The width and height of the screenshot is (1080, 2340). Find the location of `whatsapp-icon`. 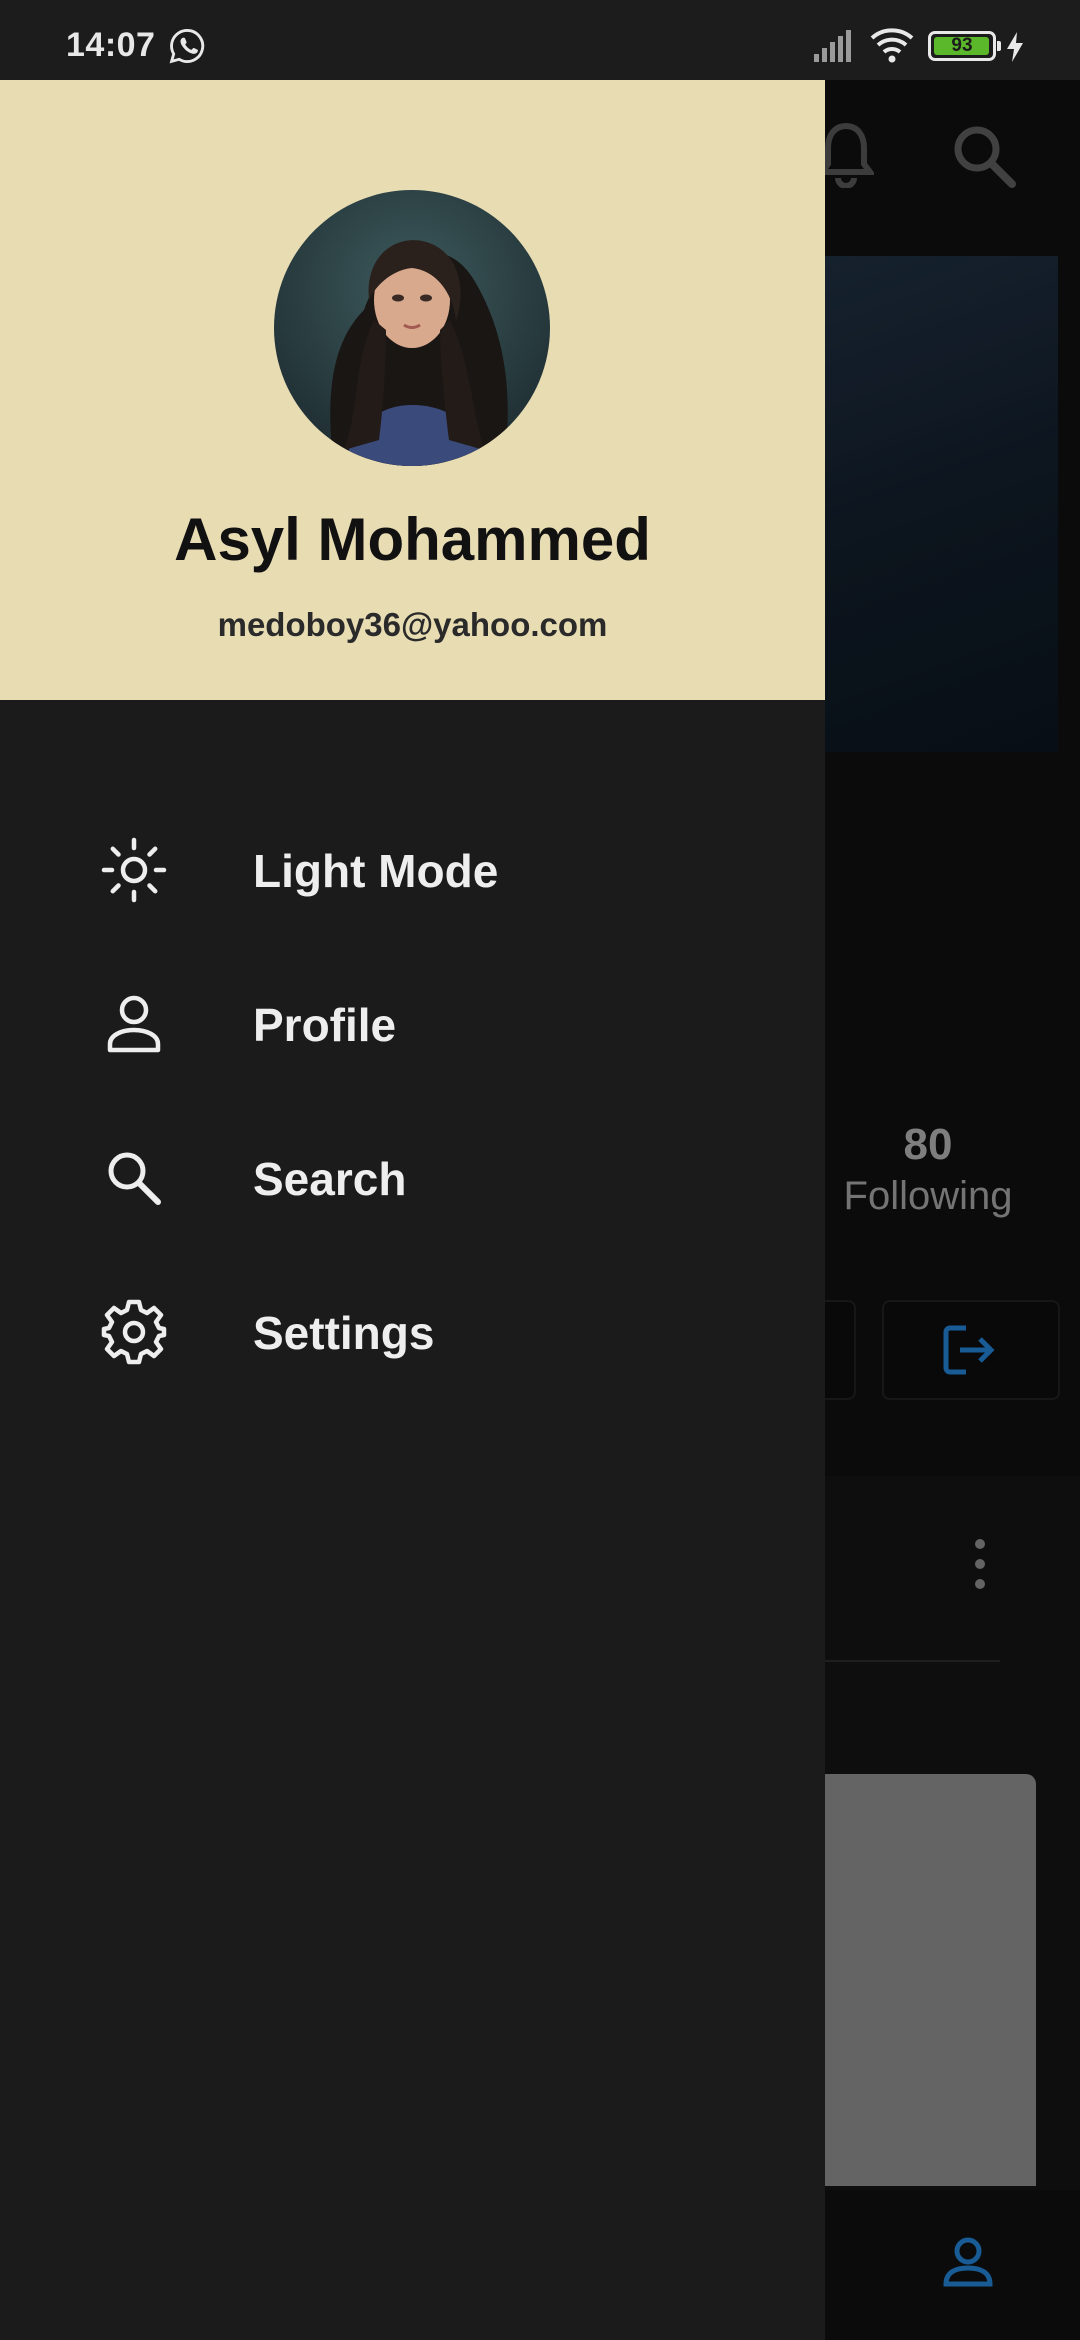

whatsapp-icon is located at coordinates (187, 46).